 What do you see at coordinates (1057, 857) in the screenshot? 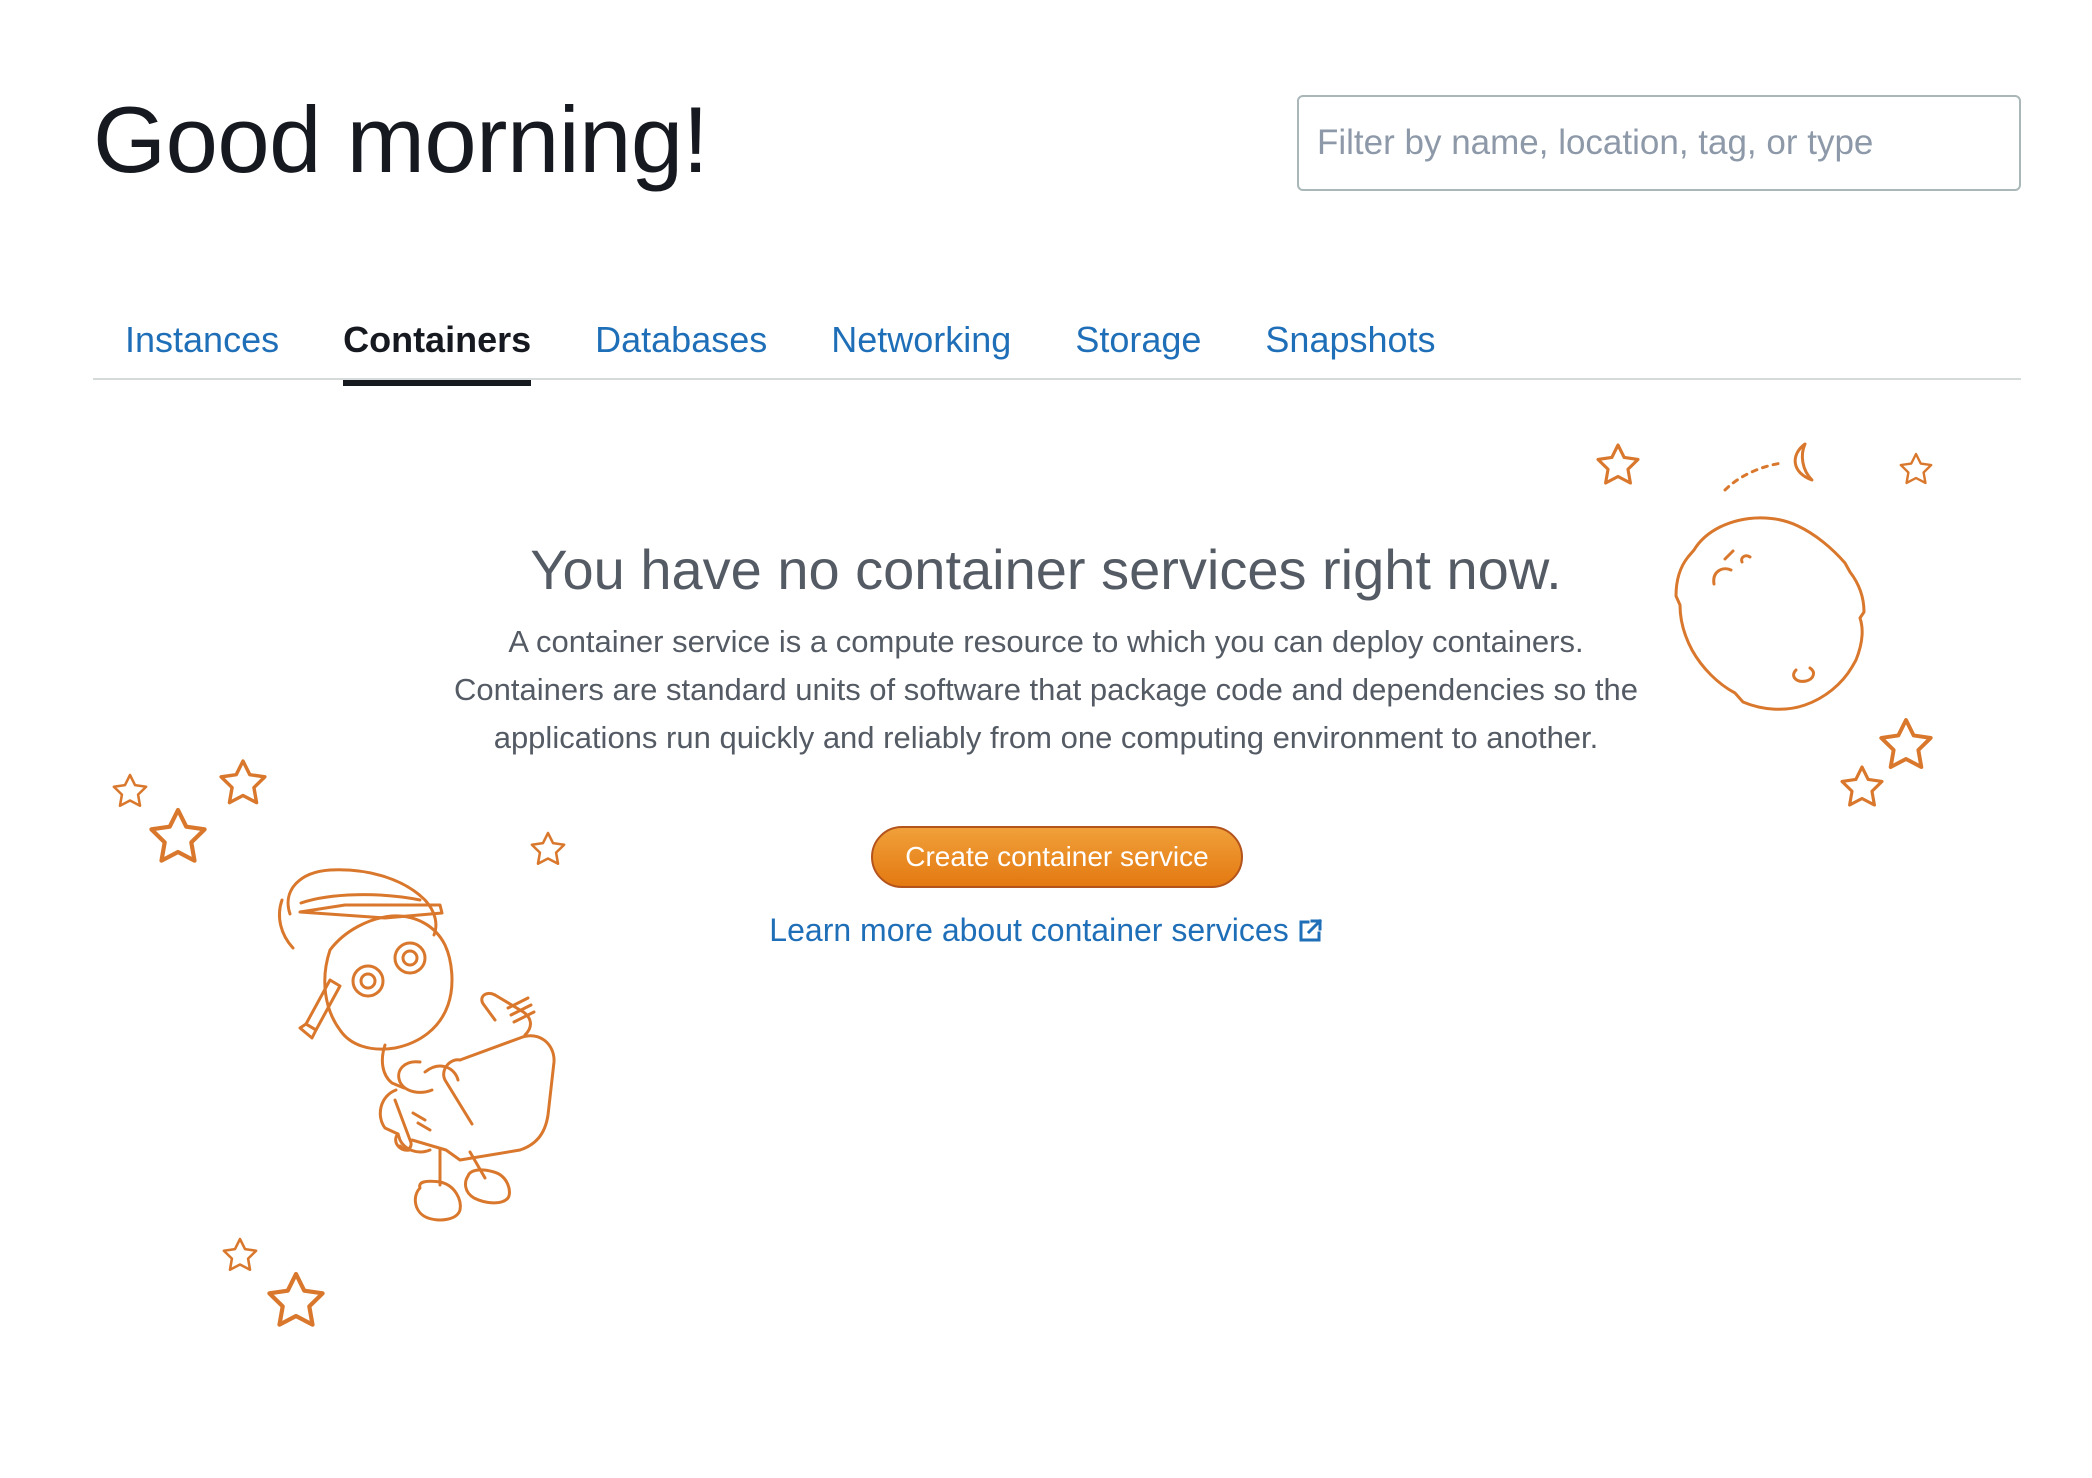
I see `create-container-service-button: Create container service` at bounding box center [1057, 857].